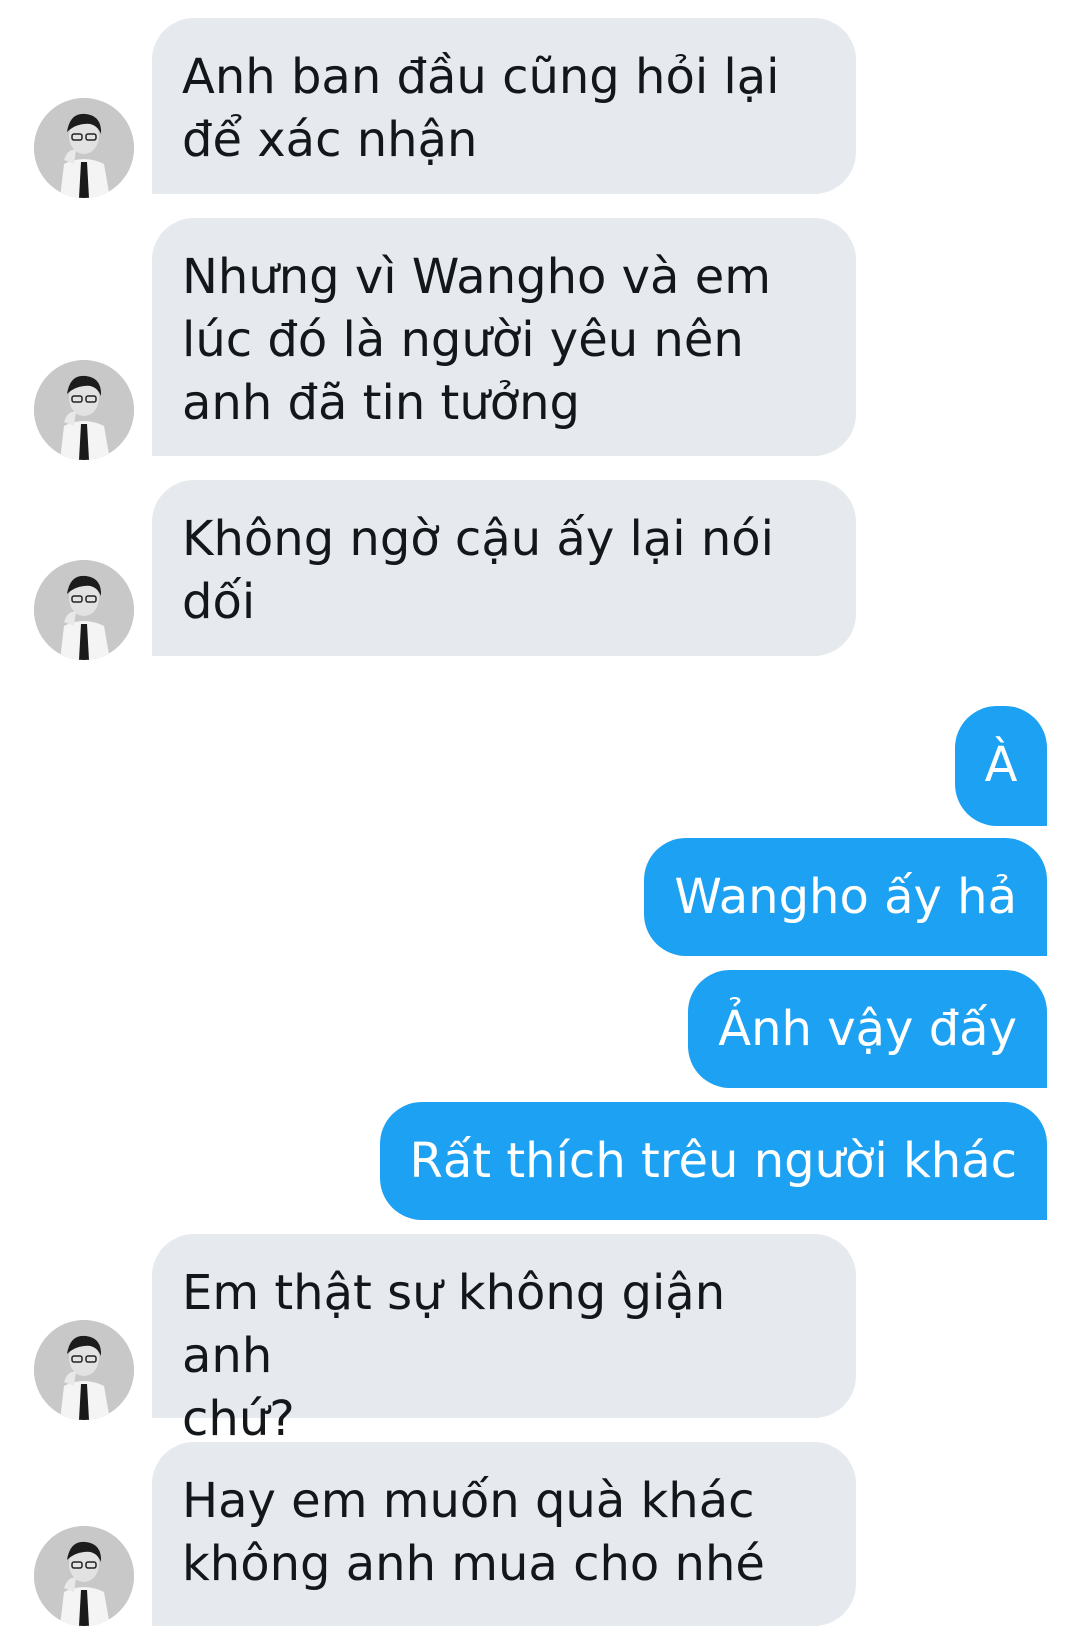 The image size is (1080, 1630). What do you see at coordinates (867, 1029) in the screenshot?
I see `outgoing-message-bubble: Ảnh vậy đấy` at bounding box center [867, 1029].